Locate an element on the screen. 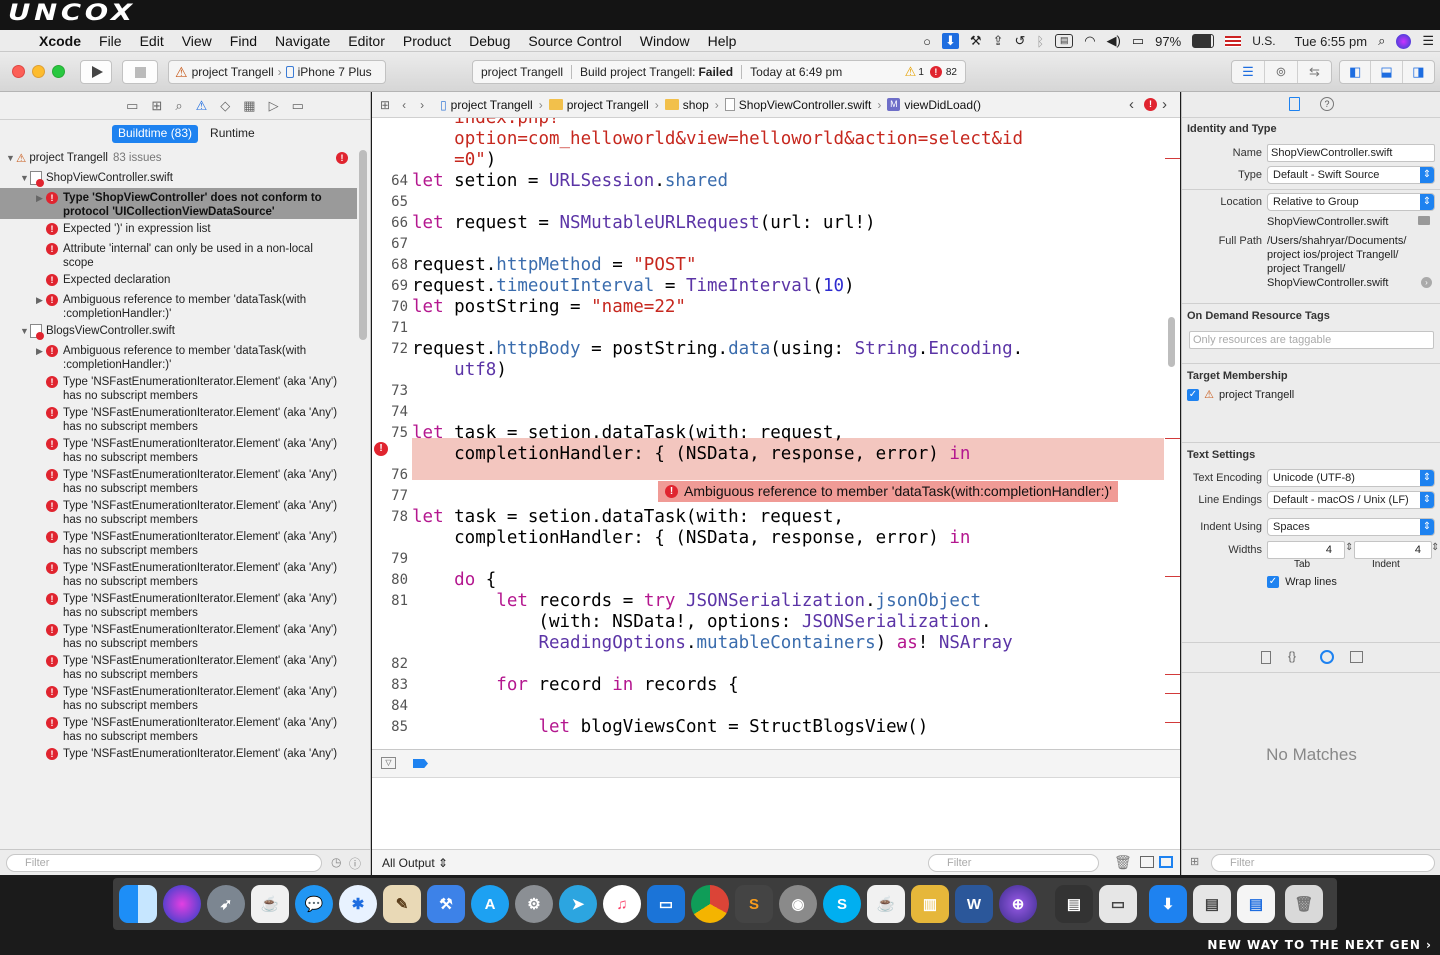 The image size is (1440, 955). menu-editor: Editor is located at coordinates (366, 41).